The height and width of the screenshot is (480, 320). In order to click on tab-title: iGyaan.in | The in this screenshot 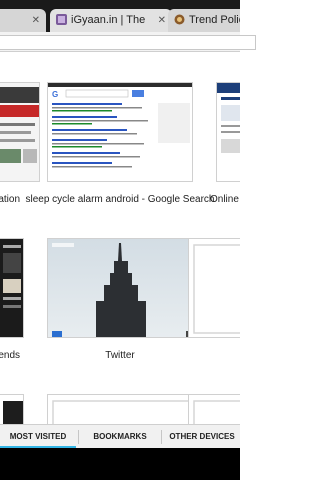, I will do `click(108, 20)`.